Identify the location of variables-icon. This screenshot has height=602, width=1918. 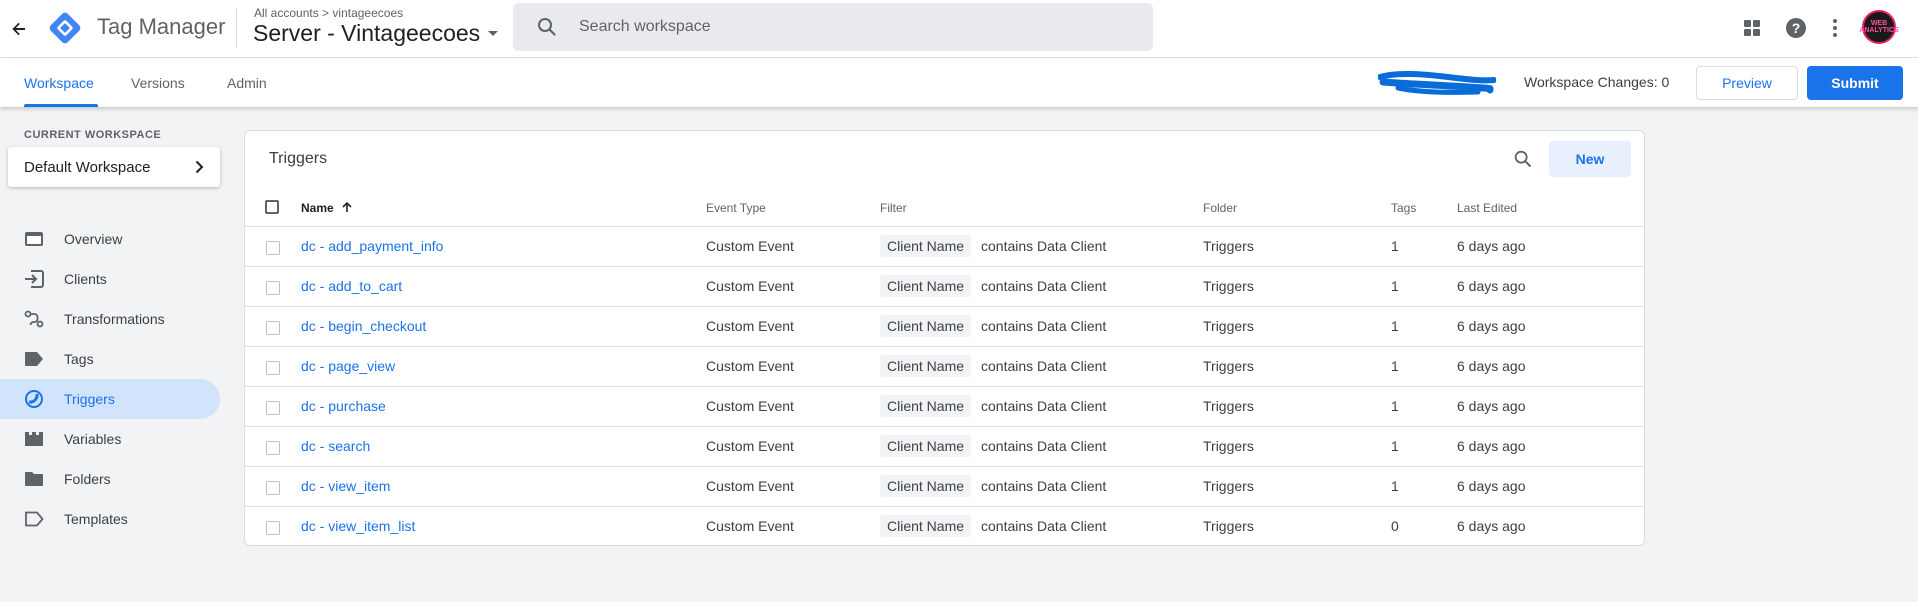
(34, 439).